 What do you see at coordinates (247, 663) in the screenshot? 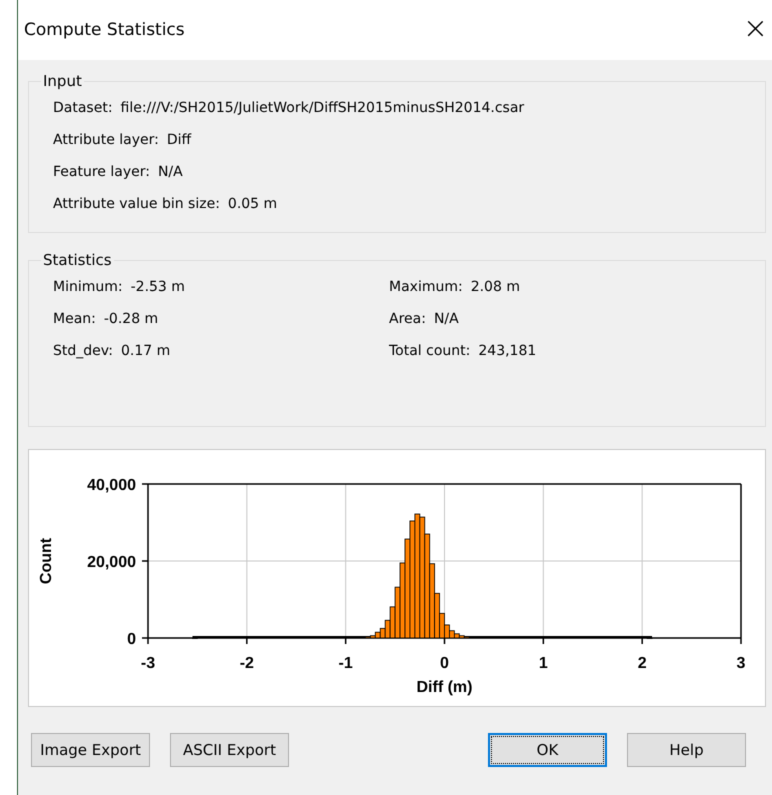
I see `x-tick-label: -2` at bounding box center [247, 663].